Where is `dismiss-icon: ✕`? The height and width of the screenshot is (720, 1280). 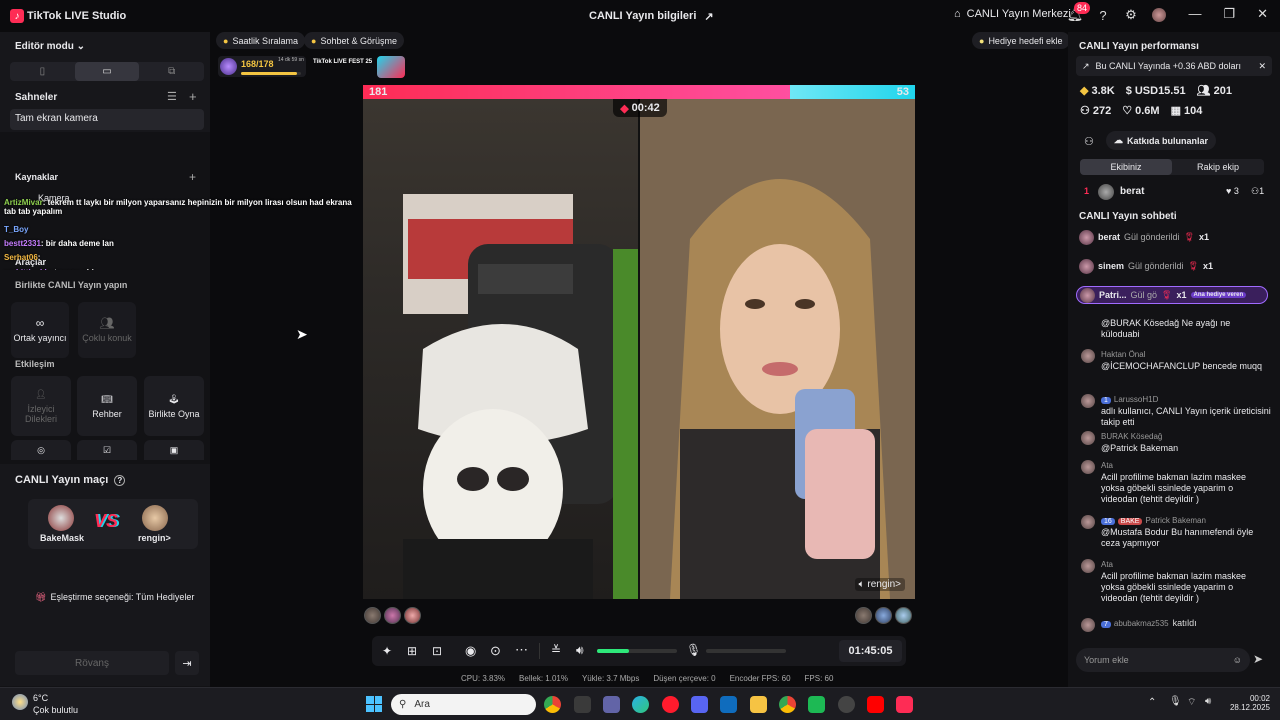
dismiss-icon: ✕ is located at coordinates (1262, 66).